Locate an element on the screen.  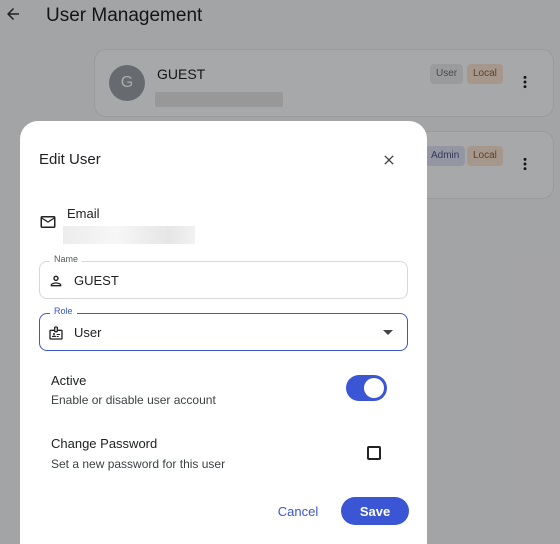
email-label: Email is located at coordinates (83, 213).